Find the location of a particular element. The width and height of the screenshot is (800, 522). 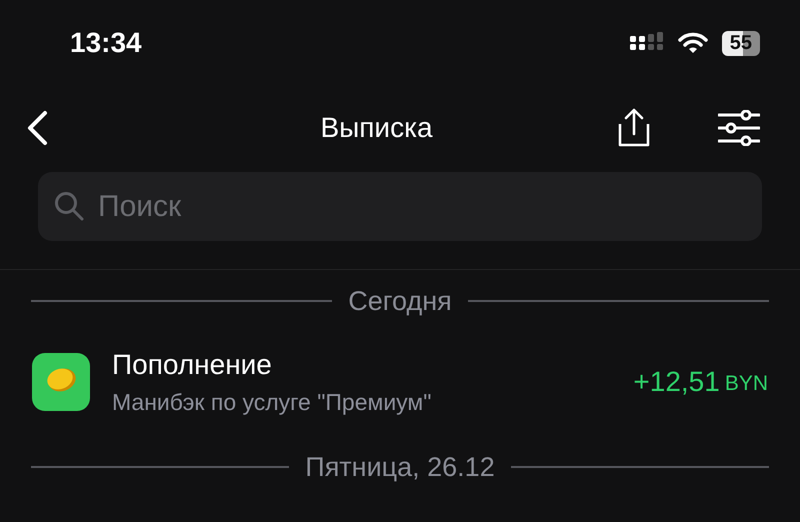

wifi-icon is located at coordinates (693, 43).